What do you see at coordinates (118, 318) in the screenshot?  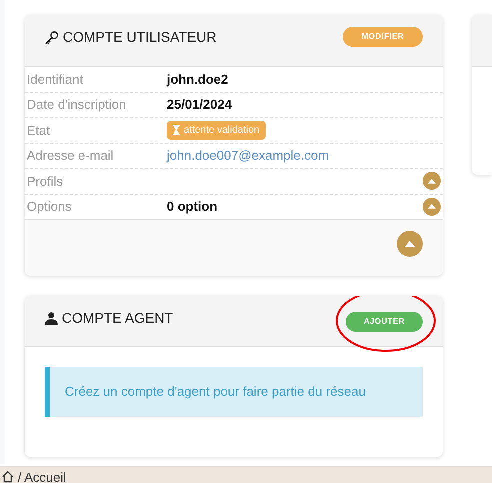 I see `card-title: COMPTE AGENT` at bounding box center [118, 318].